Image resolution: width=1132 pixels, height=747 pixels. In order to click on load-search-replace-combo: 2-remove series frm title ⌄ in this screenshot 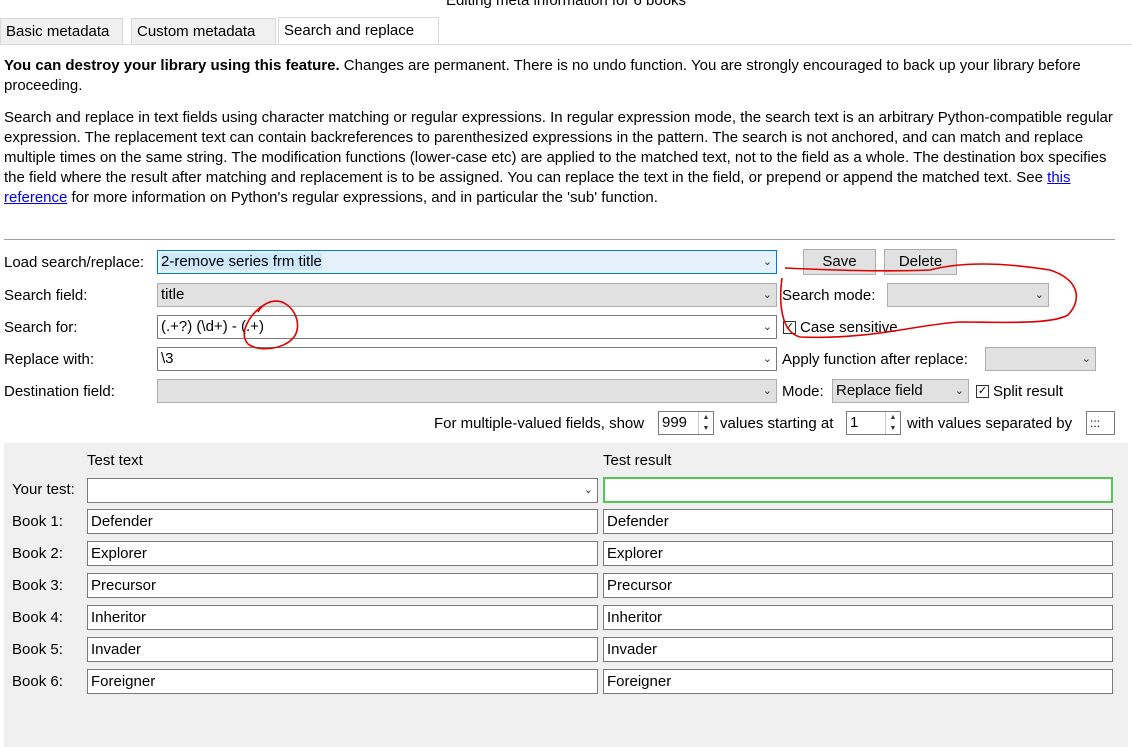, I will do `click(467, 262)`.